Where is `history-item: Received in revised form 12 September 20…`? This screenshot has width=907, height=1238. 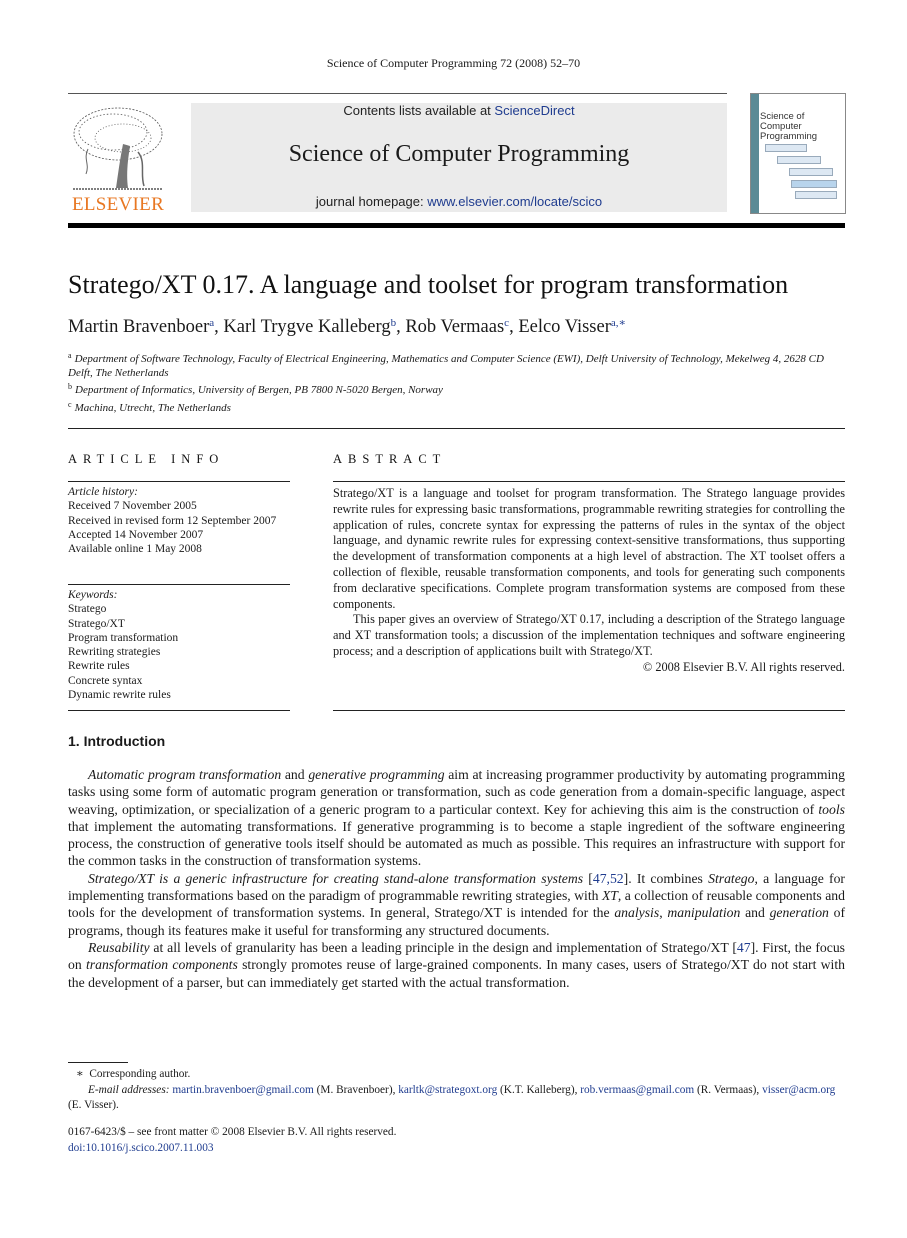
history-item: Received in revised form 12 September 20… is located at coordinates (172, 520).